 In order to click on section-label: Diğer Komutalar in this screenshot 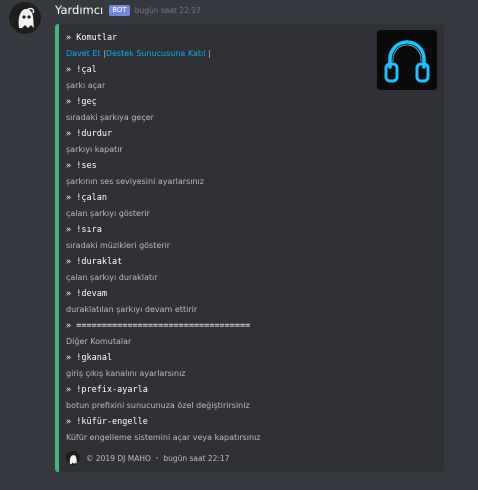, I will do `click(99, 341)`.